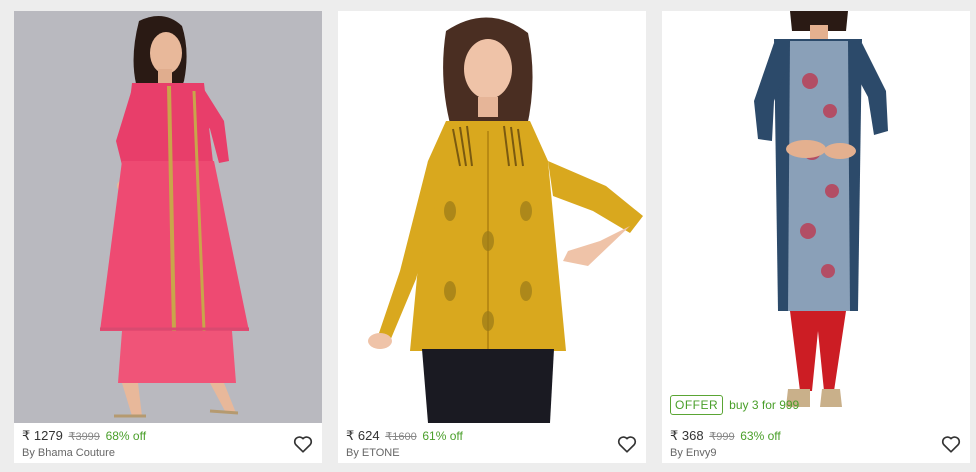 Image resolution: width=976 pixels, height=472 pixels. Describe the element at coordinates (401, 437) in the screenshot. I see `original-price: ₹1600` at that location.